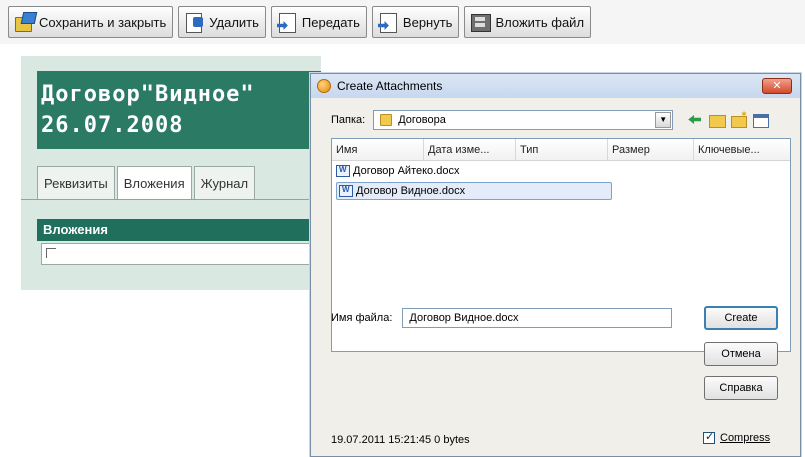 The width and height of the screenshot is (805, 457). I want to click on tab-divider, so click(171, 199).